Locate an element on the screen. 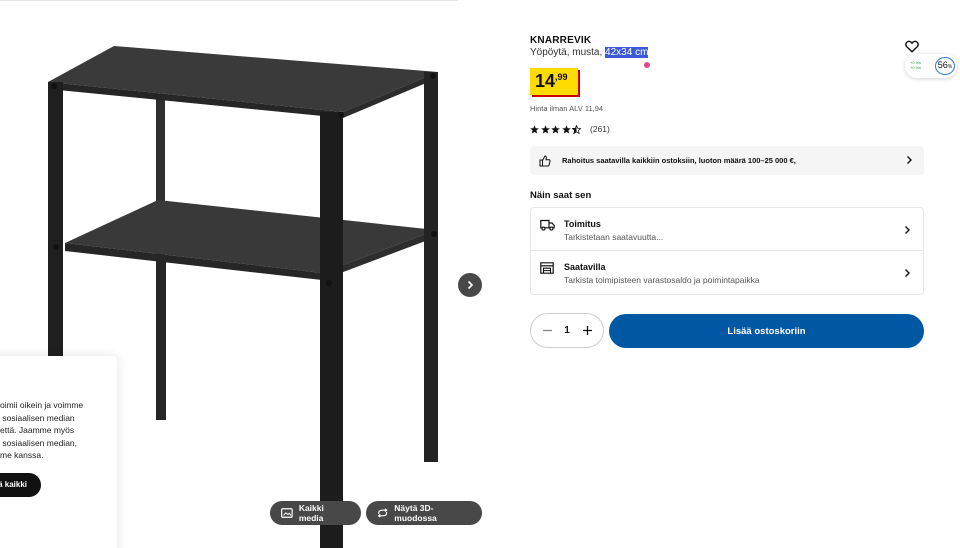  widget-percent: 56% is located at coordinates (945, 66).